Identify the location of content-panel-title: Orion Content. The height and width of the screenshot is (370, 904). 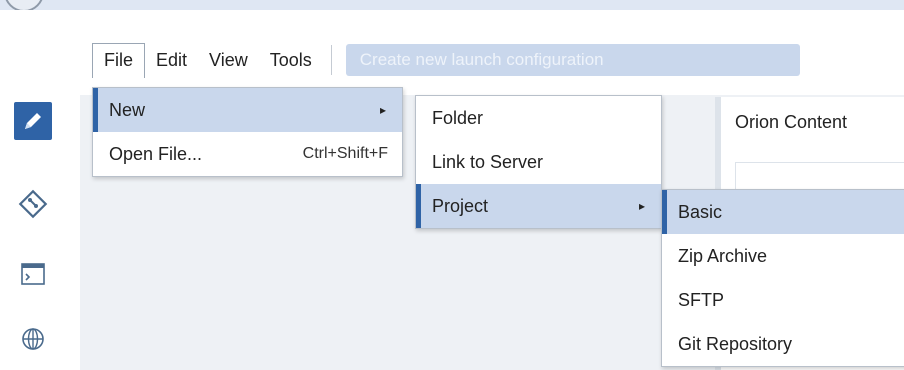
(791, 122).